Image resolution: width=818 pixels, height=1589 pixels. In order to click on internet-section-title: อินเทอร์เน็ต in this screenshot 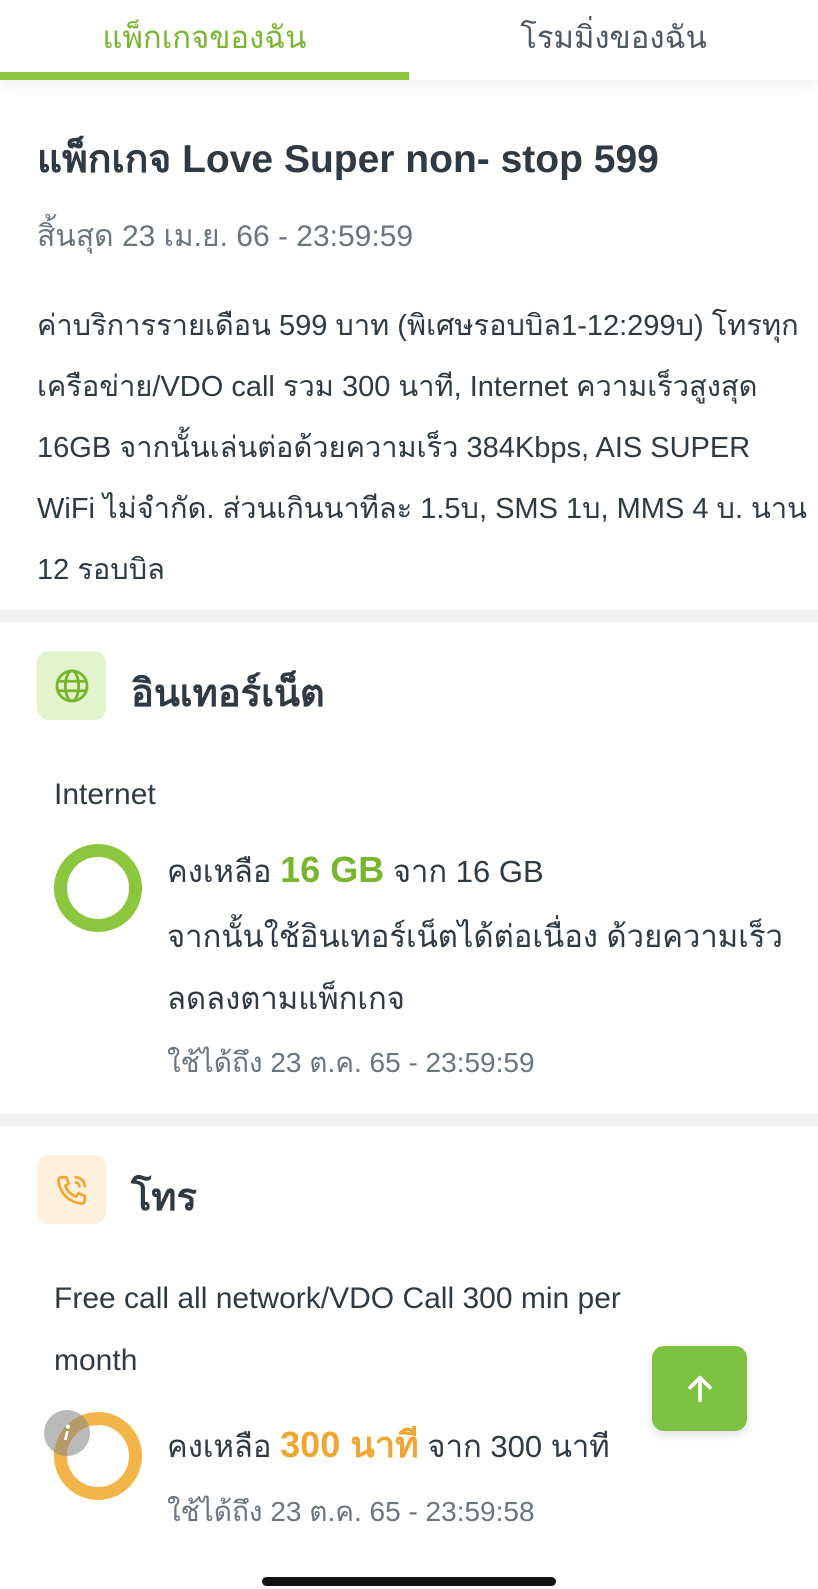, I will do `click(228, 694)`.